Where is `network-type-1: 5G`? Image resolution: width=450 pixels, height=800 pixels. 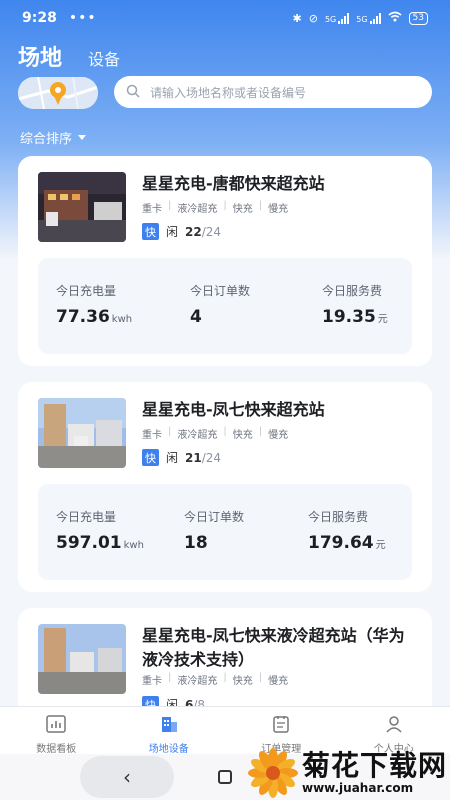
network-type-1: 5G is located at coordinates (330, 19).